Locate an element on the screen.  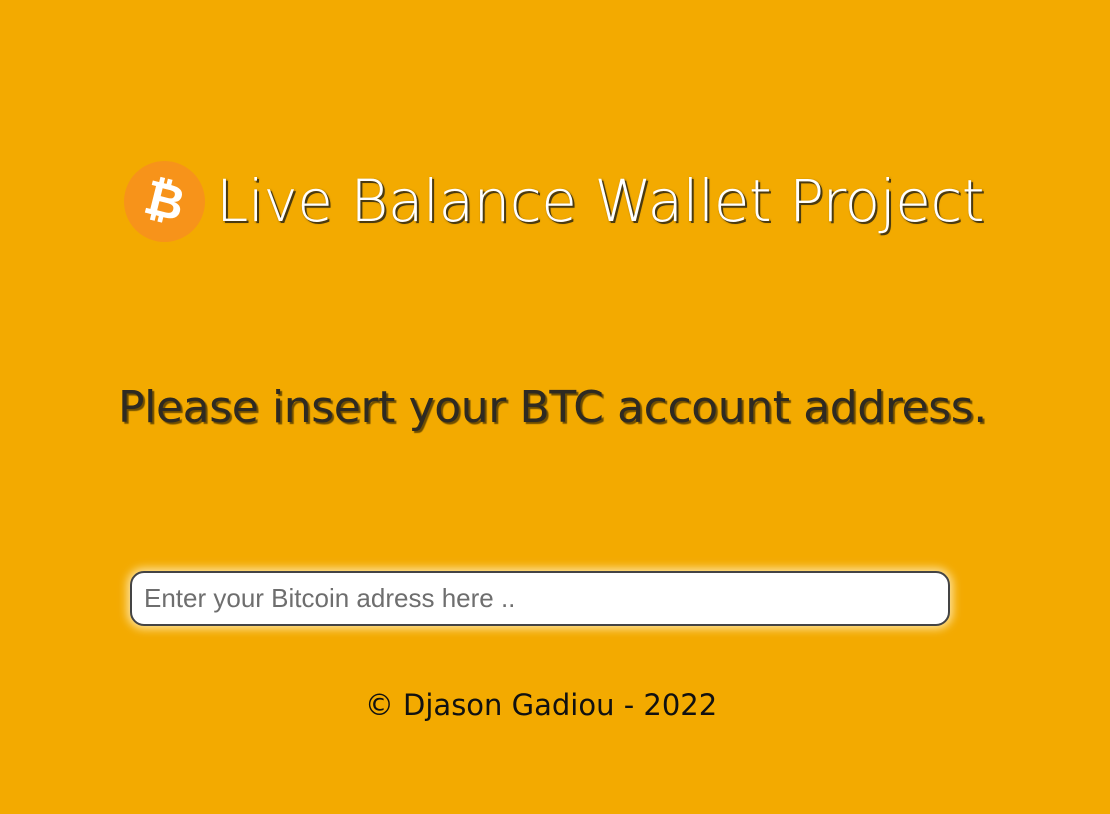
bitcoin-logo-icon: ₿ is located at coordinates (164, 201).